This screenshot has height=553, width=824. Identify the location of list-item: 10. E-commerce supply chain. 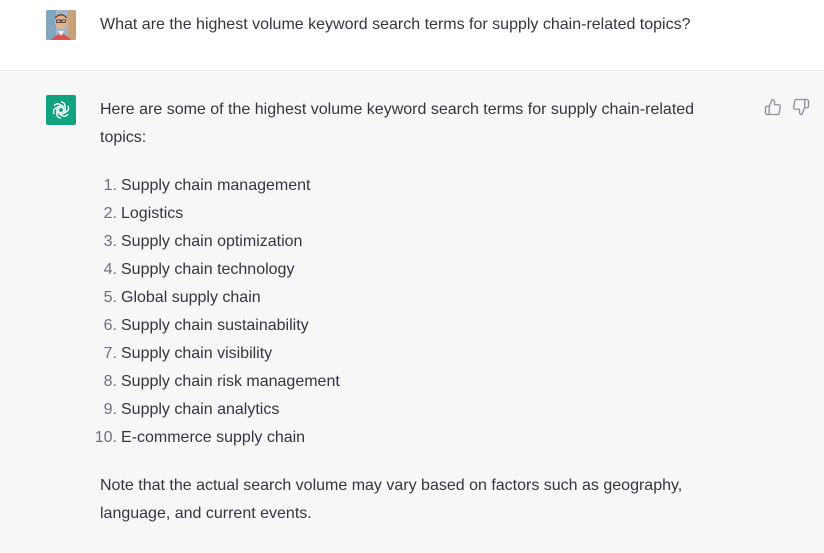
(407, 438).